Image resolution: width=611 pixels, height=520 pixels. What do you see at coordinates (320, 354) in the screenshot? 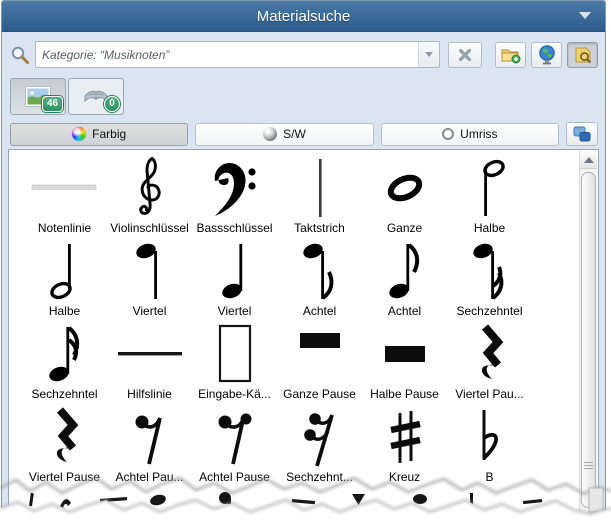
I see `whole-rest-symbol` at bounding box center [320, 354].